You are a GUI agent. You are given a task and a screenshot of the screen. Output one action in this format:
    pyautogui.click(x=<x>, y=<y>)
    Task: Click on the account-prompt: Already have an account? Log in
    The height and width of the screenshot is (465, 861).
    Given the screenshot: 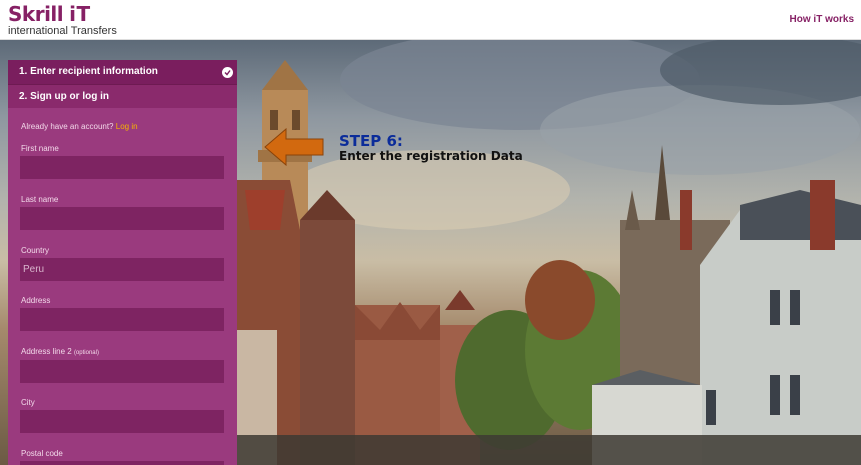 What is the action you would take?
    pyautogui.click(x=79, y=126)
    